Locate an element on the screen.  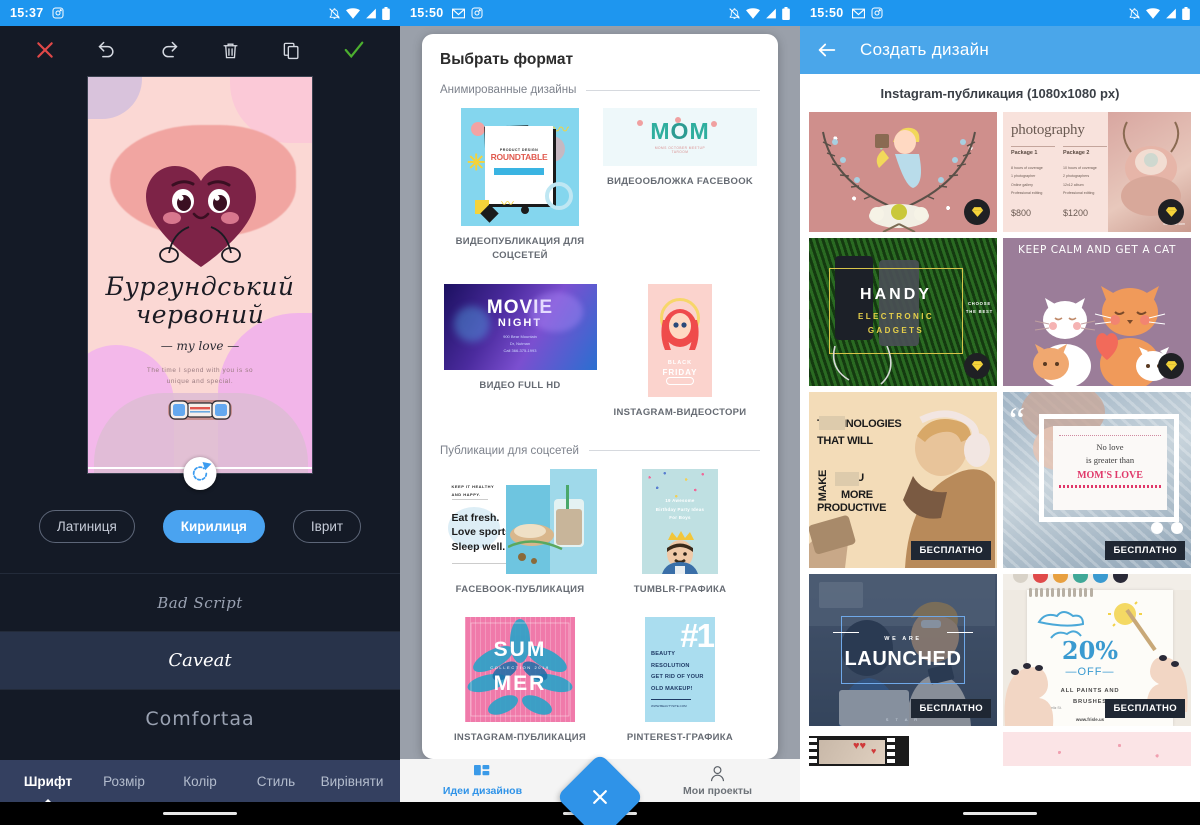
instagram-icon is located at coordinates (58, 13).